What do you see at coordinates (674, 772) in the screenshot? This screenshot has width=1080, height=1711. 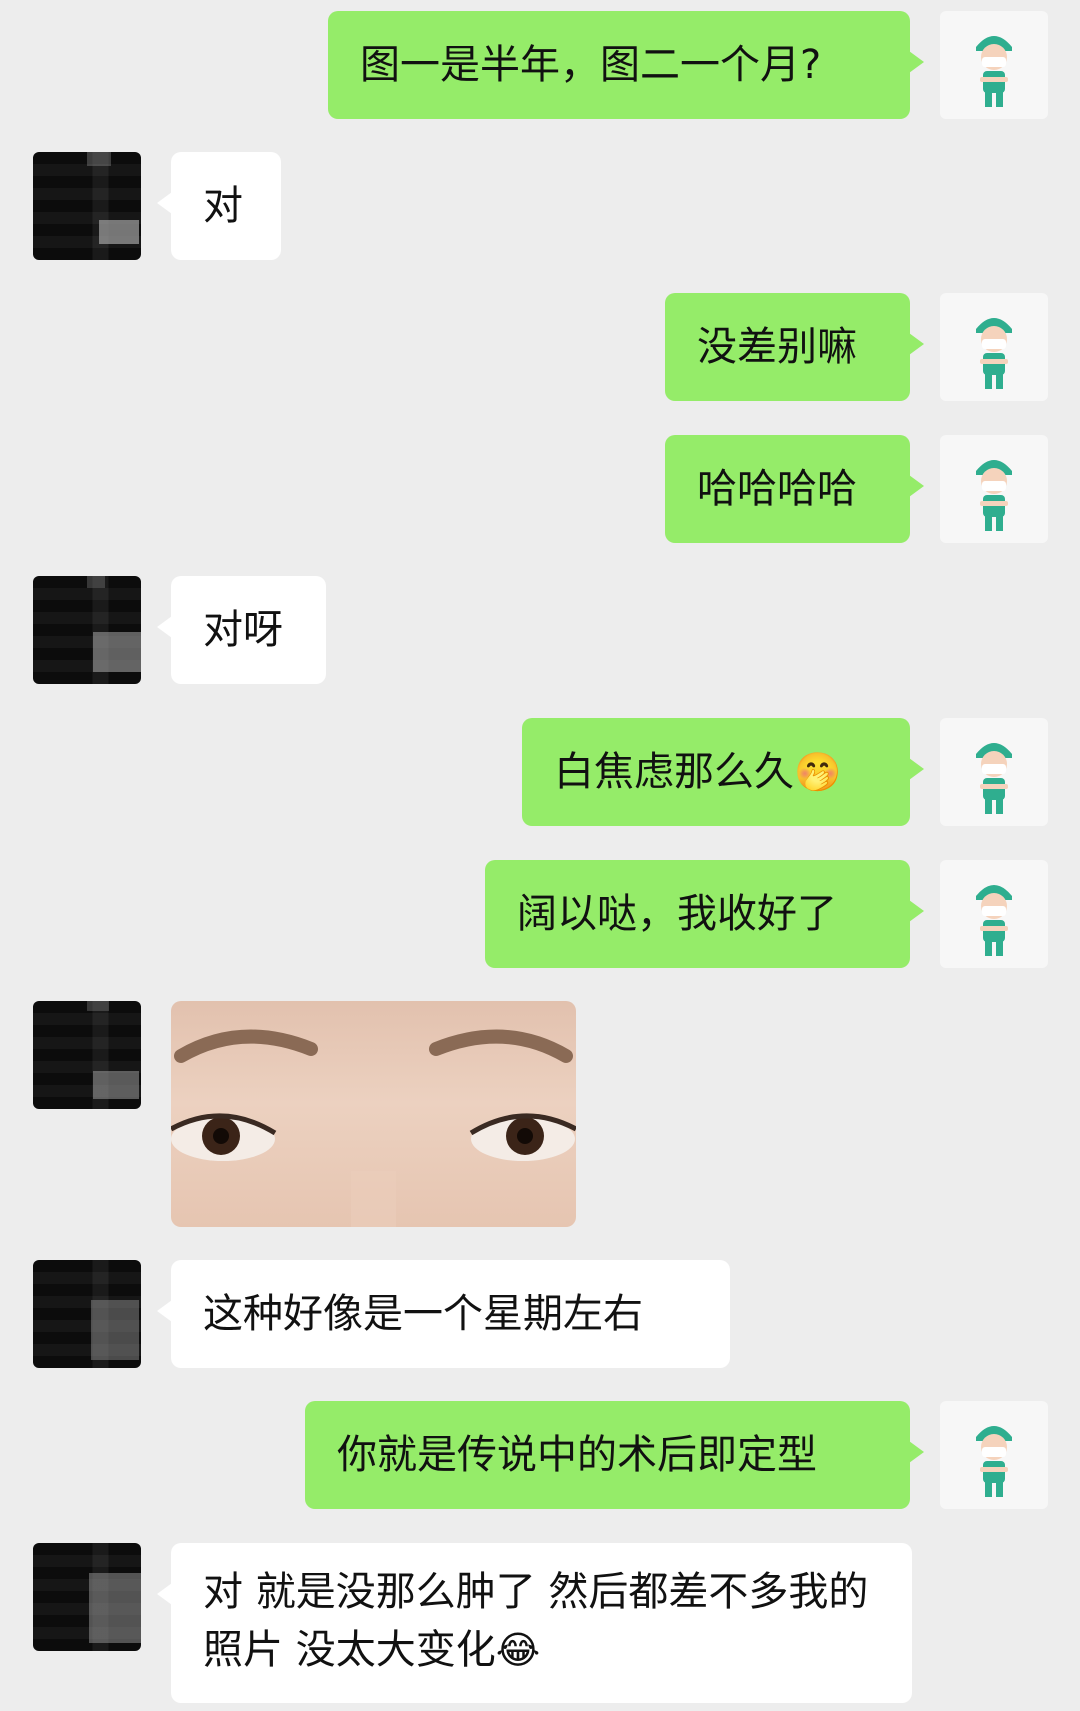 I see `message-text: 白焦虑那么久` at bounding box center [674, 772].